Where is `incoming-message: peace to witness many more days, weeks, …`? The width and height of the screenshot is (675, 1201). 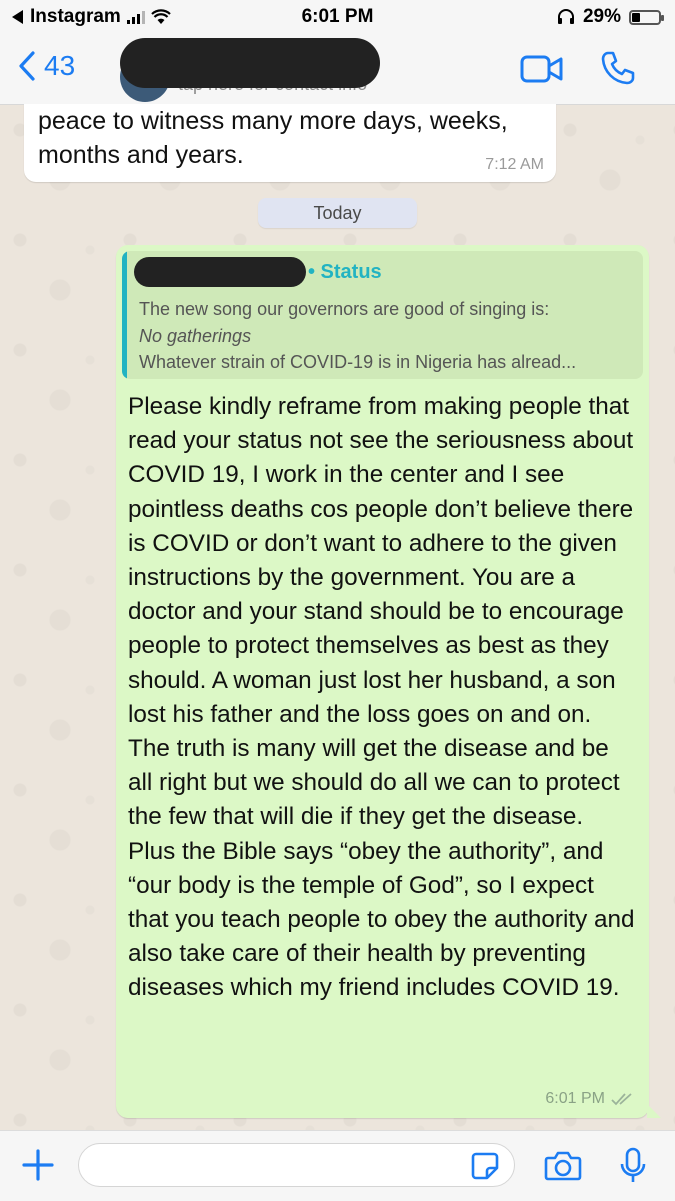
incoming-message: peace to witness many more days, weeks, … is located at coordinates (290, 143).